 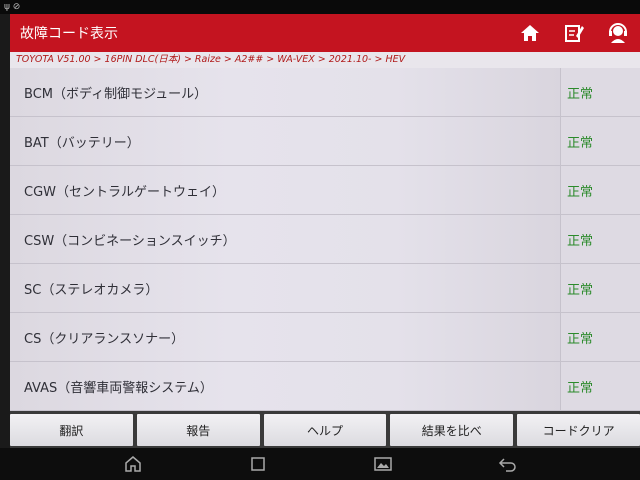 I want to click on system-name: CSW（コンビネーションスイッチ）, so click(x=285, y=239).